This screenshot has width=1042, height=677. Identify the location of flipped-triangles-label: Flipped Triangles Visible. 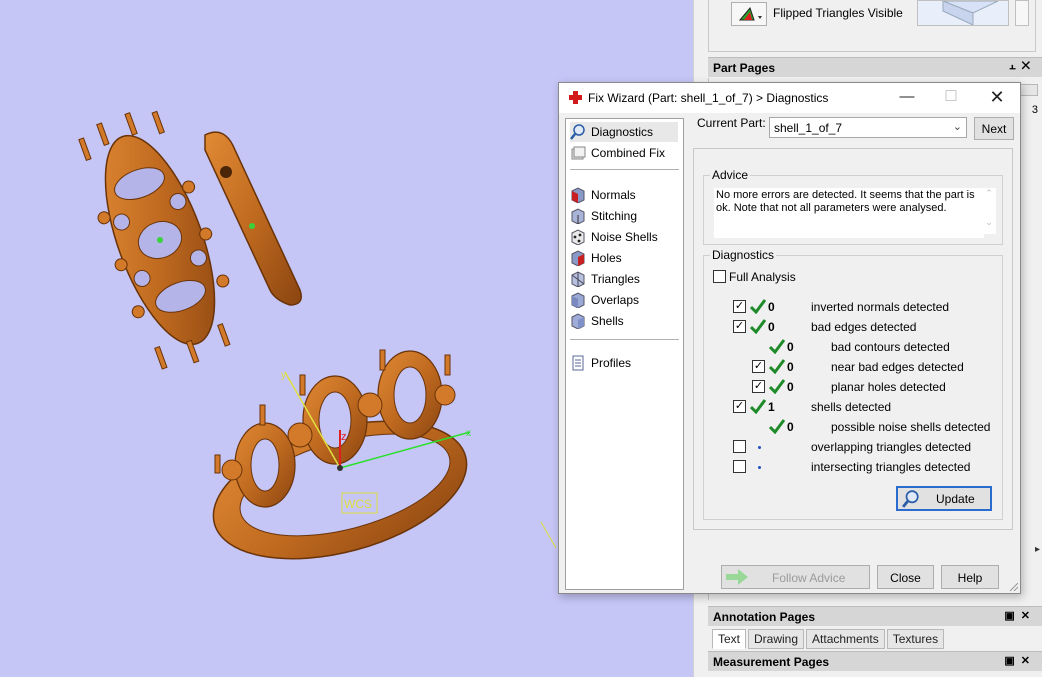
(838, 13).